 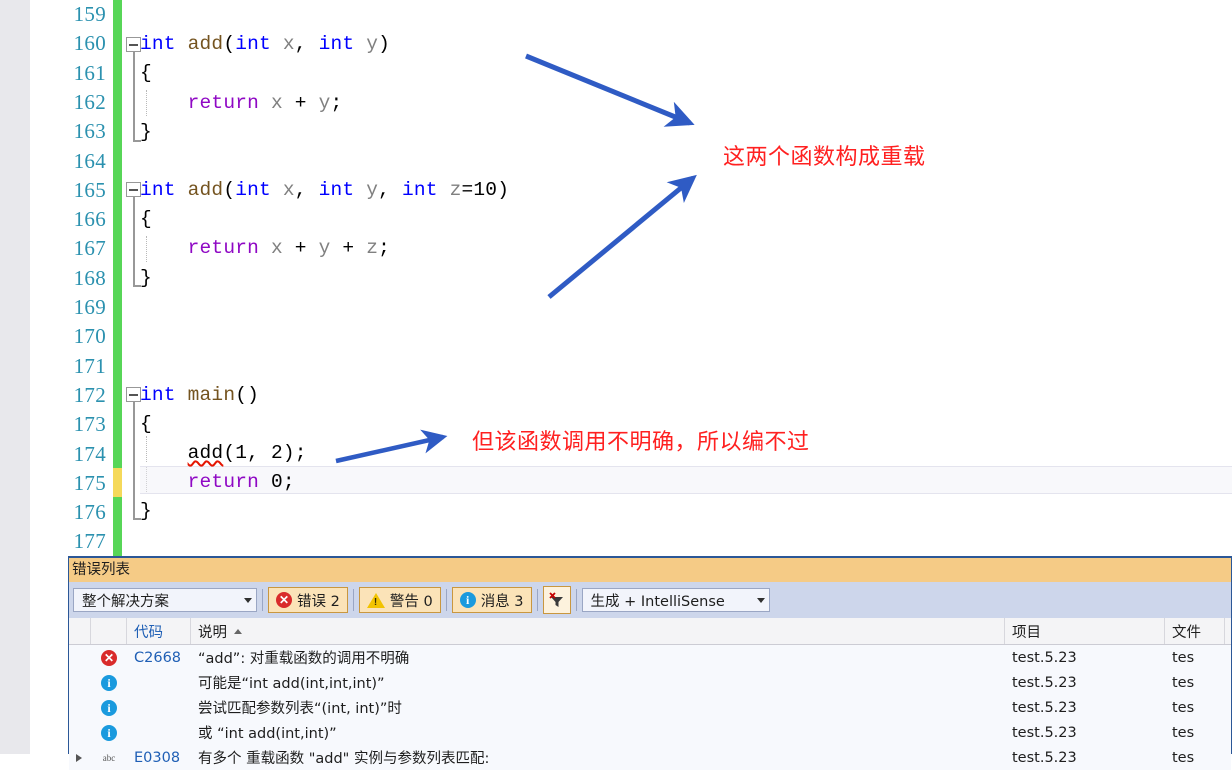 What do you see at coordinates (267, 734) in the screenshot?
I see `row-description-cell: 或 “int add(int,int)”` at bounding box center [267, 734].